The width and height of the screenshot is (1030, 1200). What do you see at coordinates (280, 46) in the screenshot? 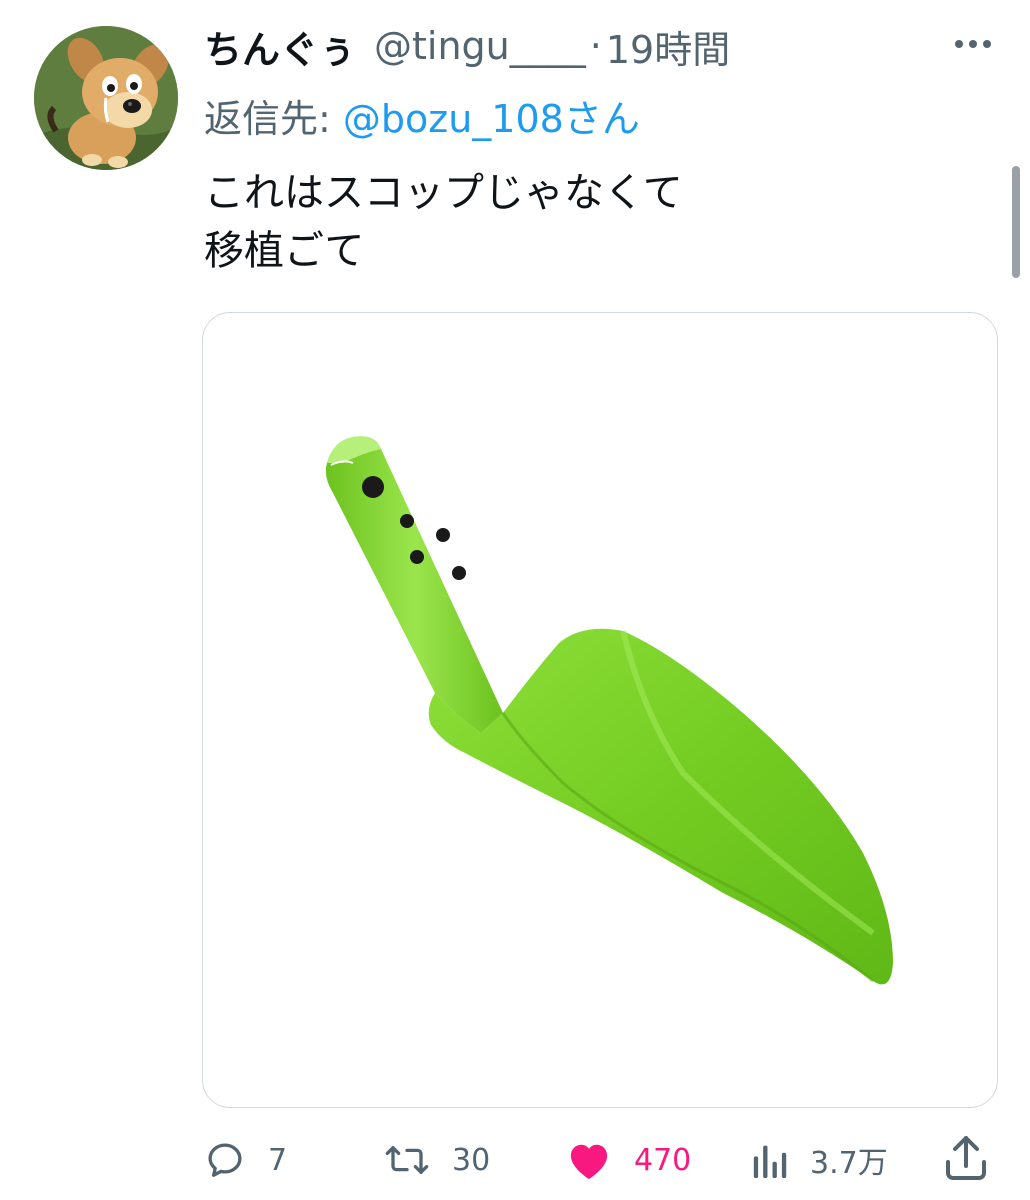
I see `display-name: ちんぐぅ` at bounding box center [280, 46].